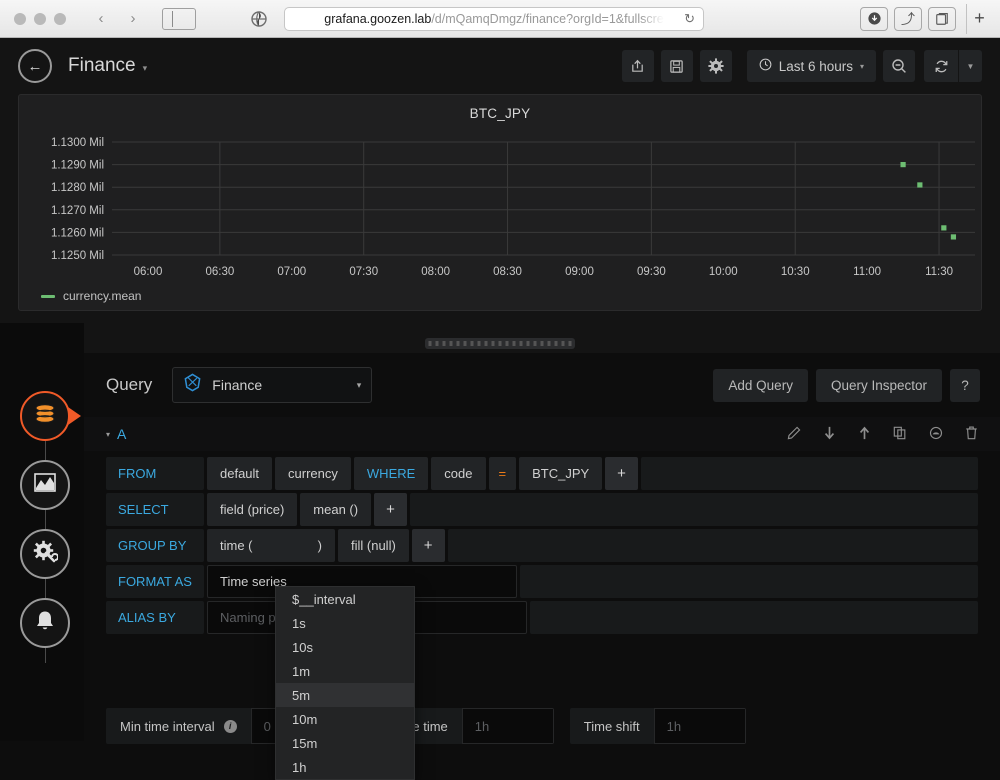 The image size is (1000, 780). I want to click on dropdown-option: 10m, so click(345, 719).